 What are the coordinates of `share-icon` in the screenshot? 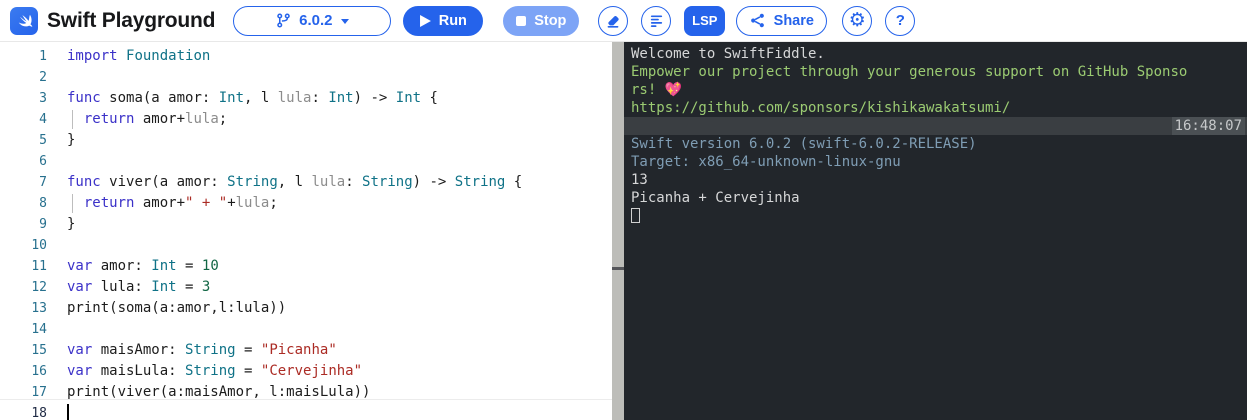 It's located at (757, 20).